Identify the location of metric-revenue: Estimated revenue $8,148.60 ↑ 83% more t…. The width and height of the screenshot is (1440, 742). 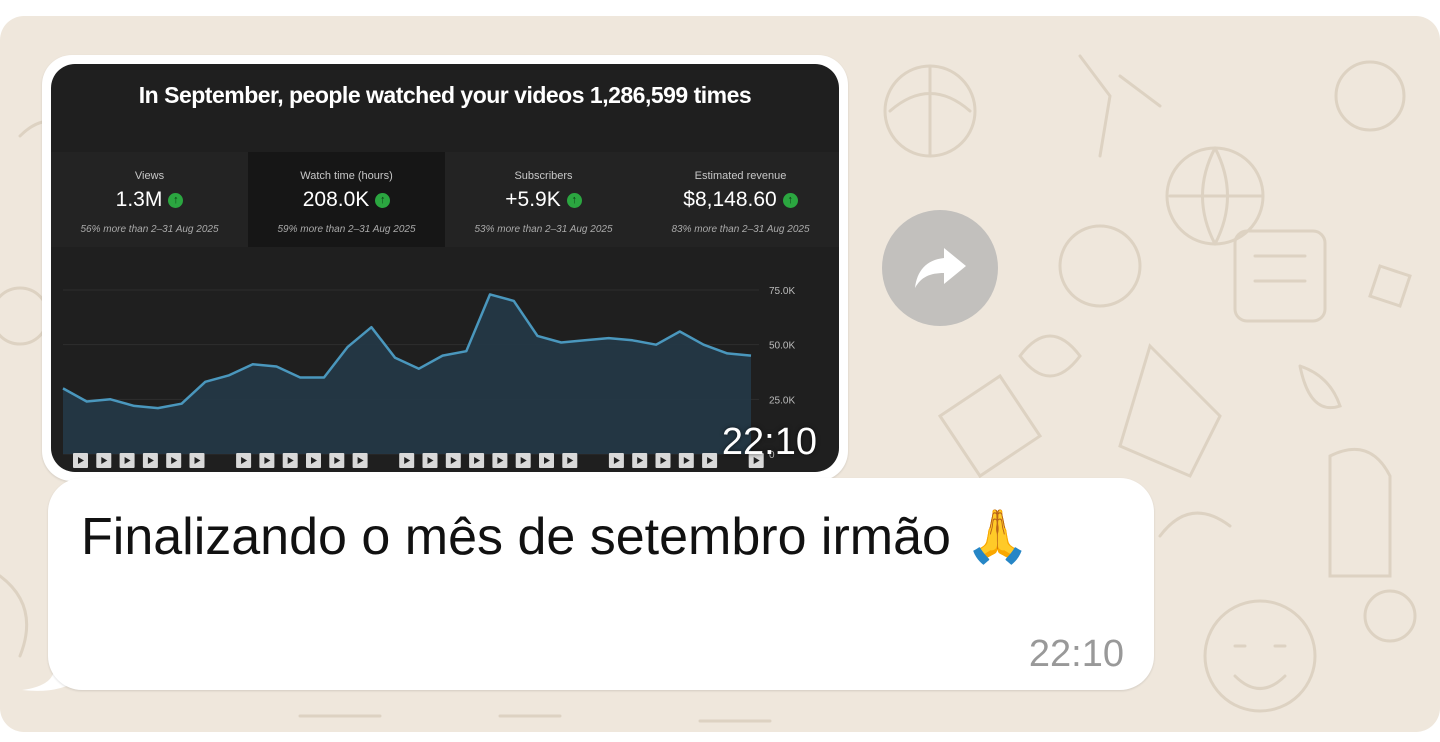
(740, 199).